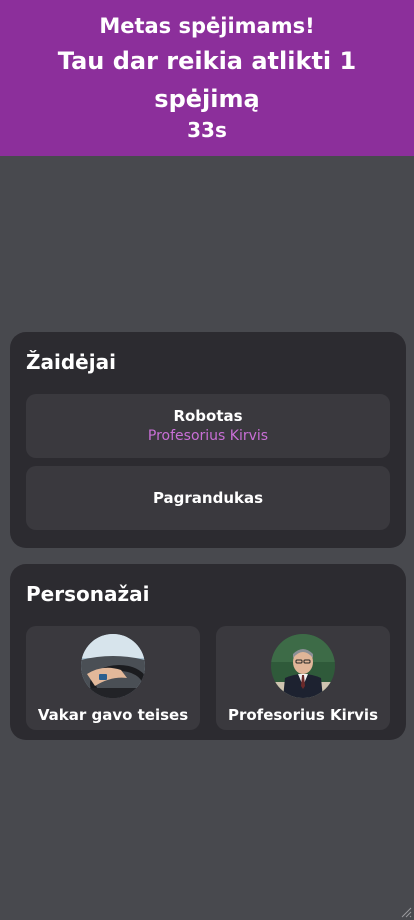 The height and width of the screenshot is (920, 414). I want to click on professor-avatar, so click(303, 666).